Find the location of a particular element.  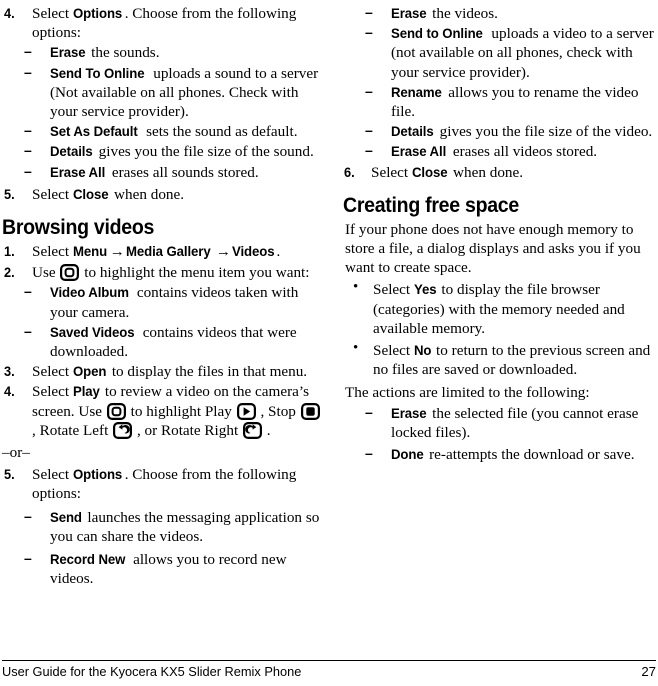

list-item: – Erase the videos. is located at coordinates (499, 13).